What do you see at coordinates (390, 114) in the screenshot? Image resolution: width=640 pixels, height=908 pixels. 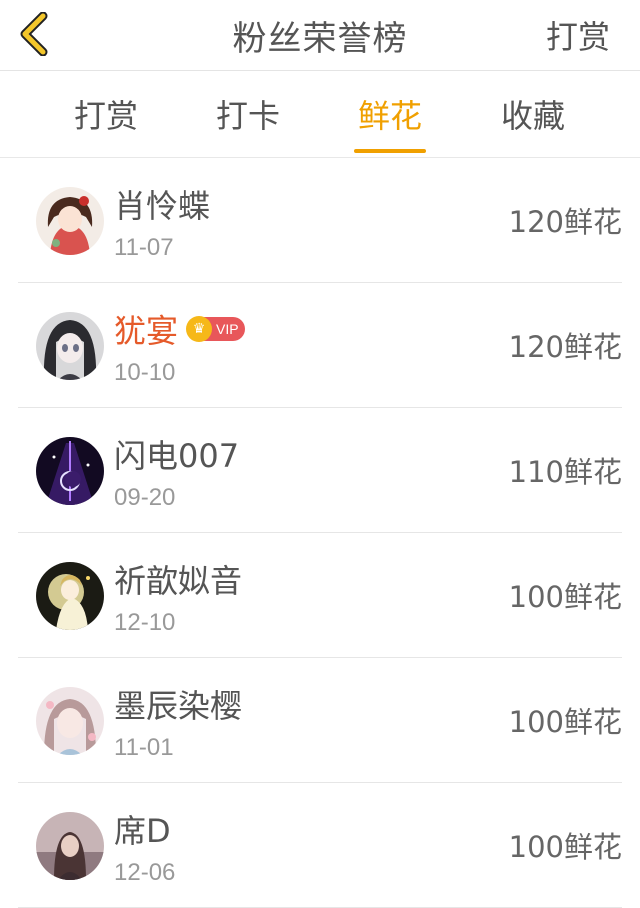 I see `tab-flowers: 鲜花` at bounding box center [390, 114].